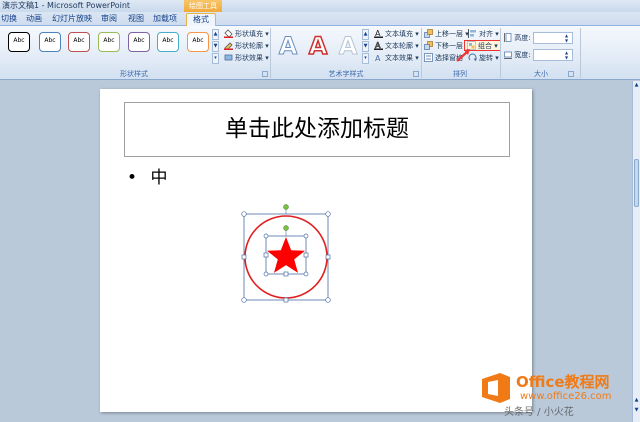 Image resolution: width=640 pixels, height=422 pixels. I want to click on height-input: ▲ ▼, so click(553, 38).